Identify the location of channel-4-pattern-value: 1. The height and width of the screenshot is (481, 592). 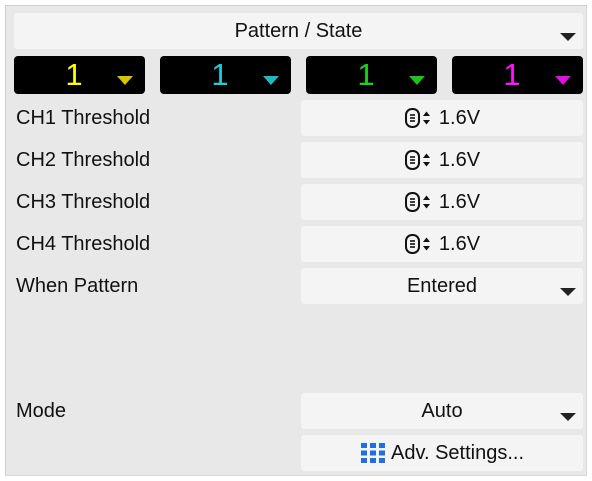
(512, 74).